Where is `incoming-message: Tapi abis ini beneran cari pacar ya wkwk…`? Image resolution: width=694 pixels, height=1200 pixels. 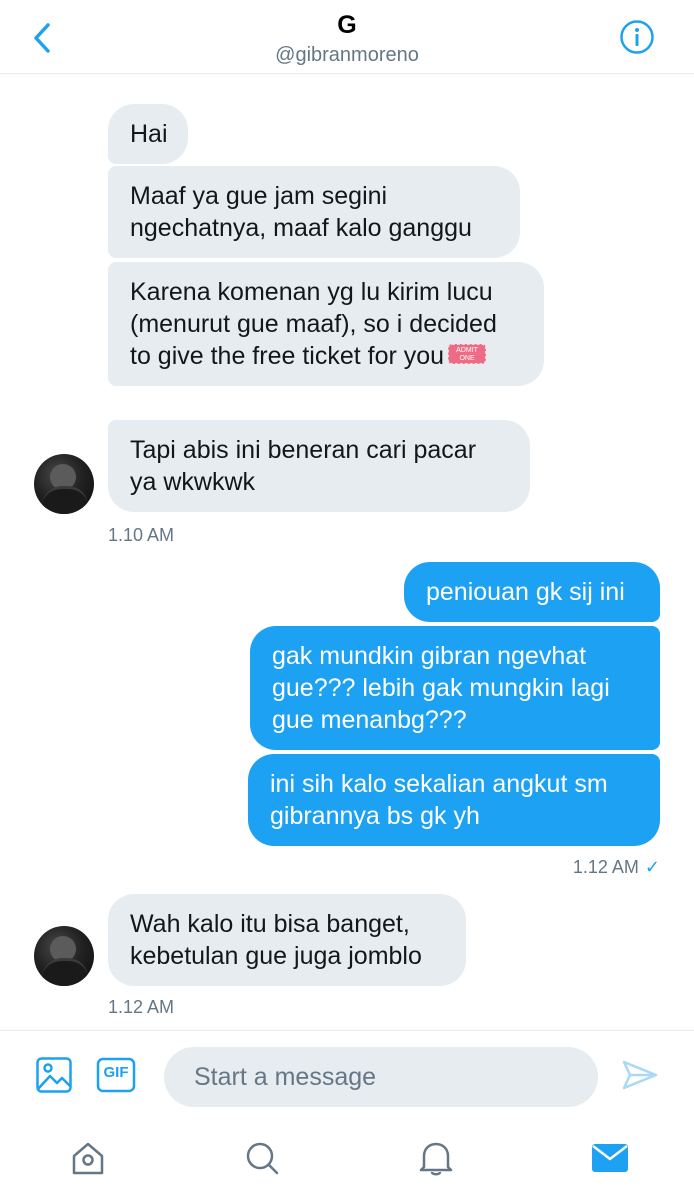
incoming-message: Tapi abis ini beneran cari pacar ya wkwk… is located at coordinates (319, 466).